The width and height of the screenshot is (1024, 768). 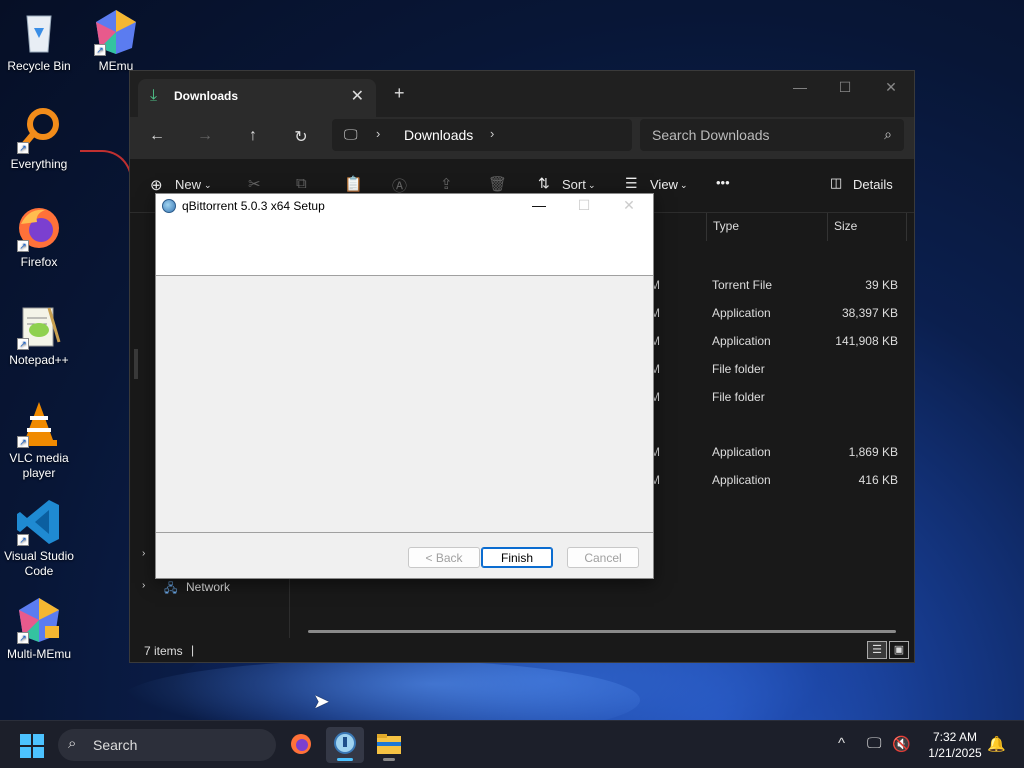 I want to click on network-icon: 🖧, so click(x=171, y=588).